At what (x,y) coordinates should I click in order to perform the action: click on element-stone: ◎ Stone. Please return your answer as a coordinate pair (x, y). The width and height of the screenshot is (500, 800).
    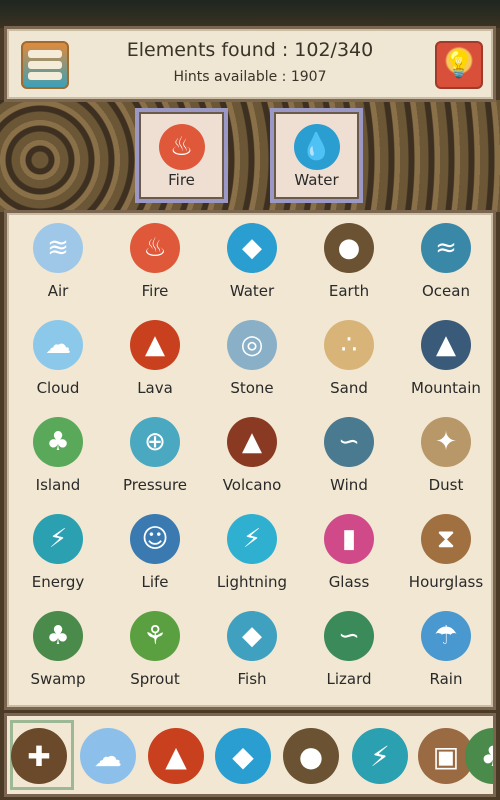
    Looking at the image, I should click on (252, 360).